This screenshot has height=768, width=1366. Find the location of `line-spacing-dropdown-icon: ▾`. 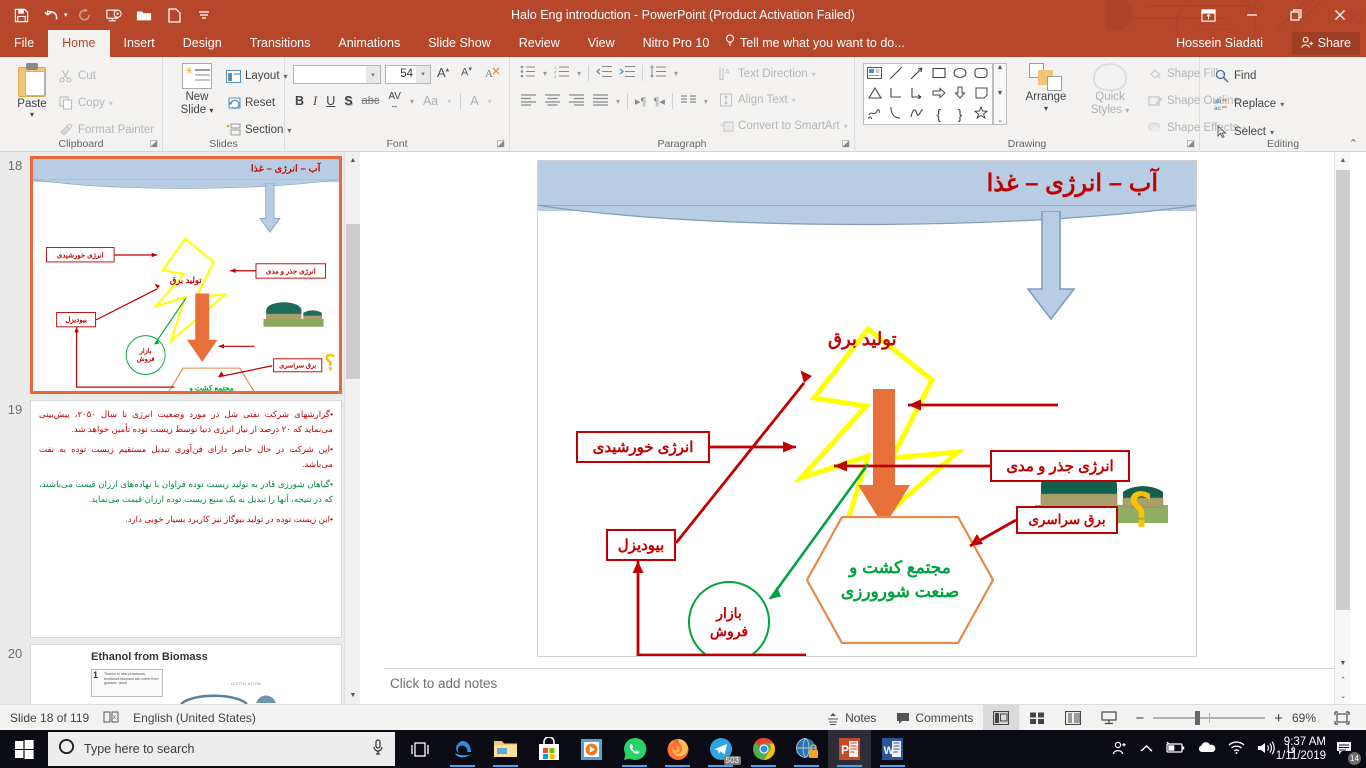

line-spacing-dropdown-icon: ▾ is located at coordinates (676, 73).